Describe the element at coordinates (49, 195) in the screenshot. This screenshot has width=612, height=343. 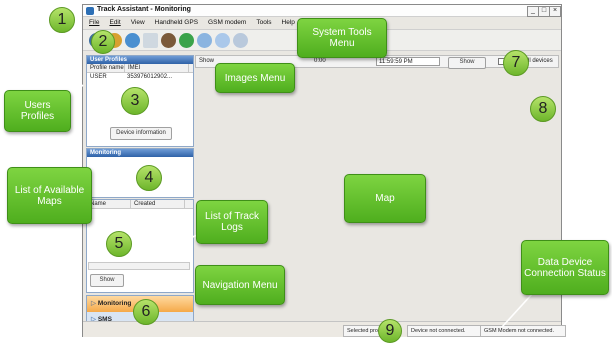
I see `callout-list-of-maps: List of Available Maps` at that location.